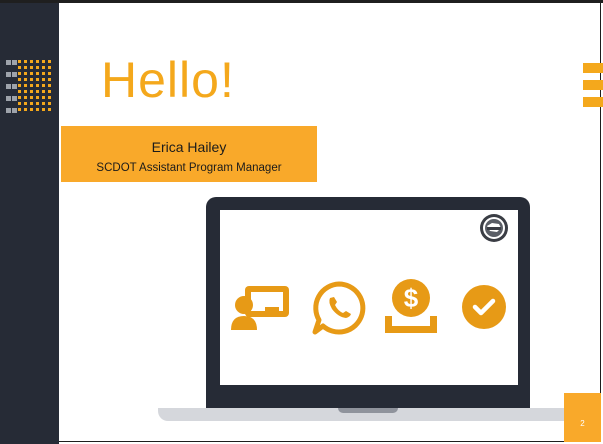  I want to click on presentation-user-icon, so click(260, 308).